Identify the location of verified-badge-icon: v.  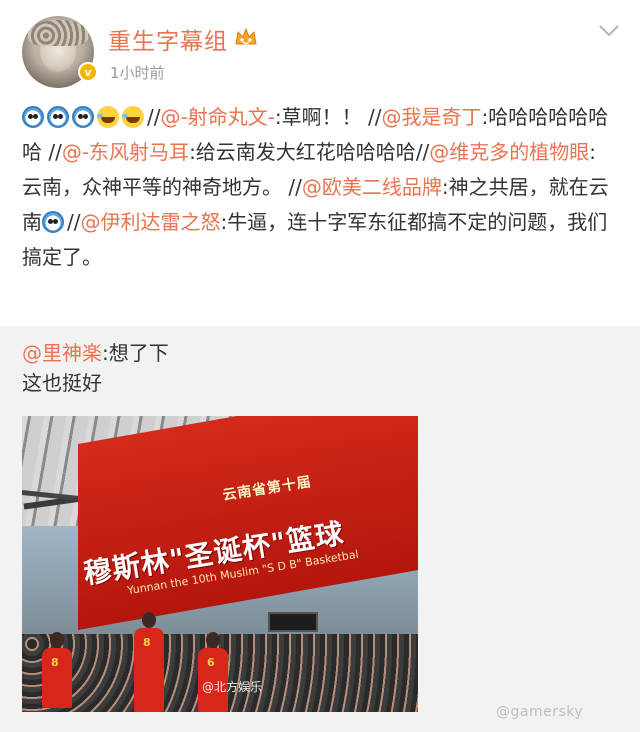
(88, 72).